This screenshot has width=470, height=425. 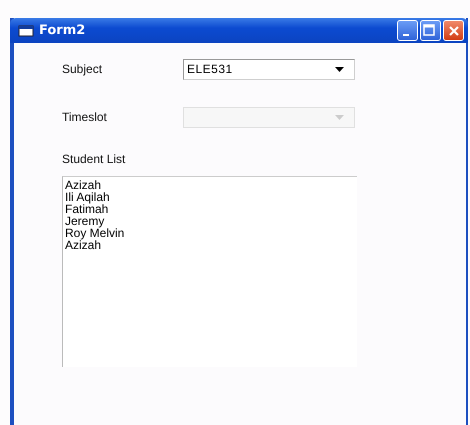 I want to click on maximize-button, so click(x=430, y=30).